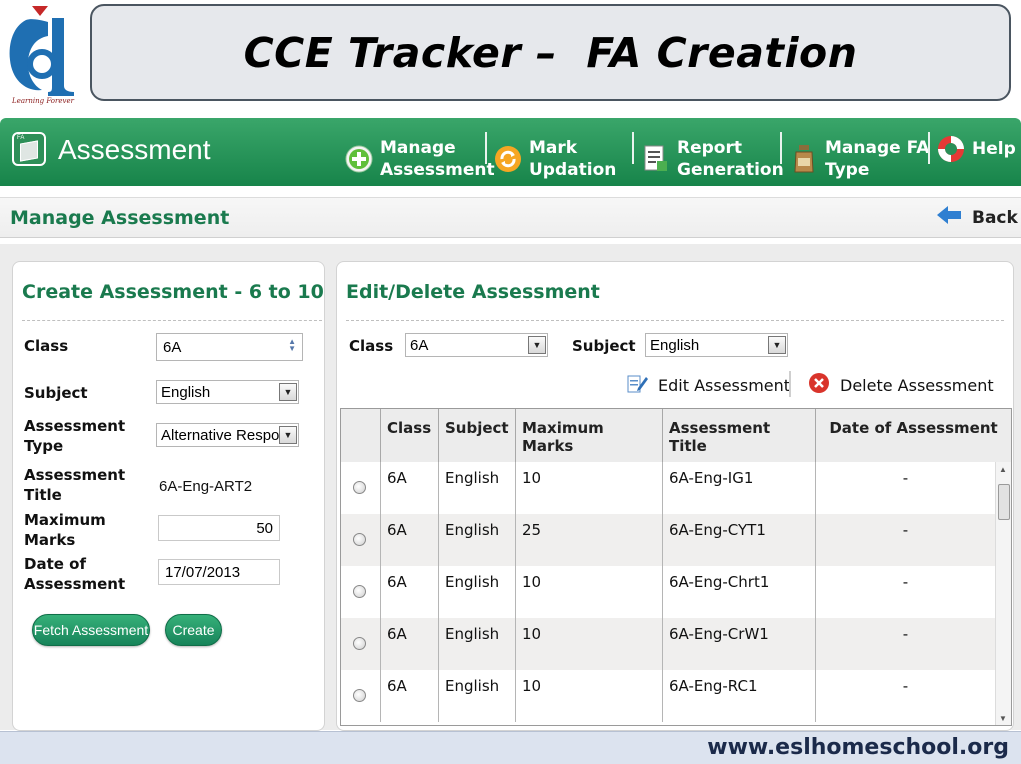  I want to click on scroll-down-icon: ▼, so click(1003, 718).